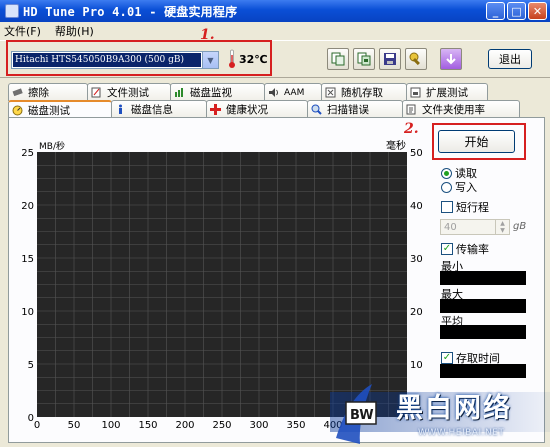  I want to click on tab-folder-usage-label: 文件夹使用率, so click(453, 110).